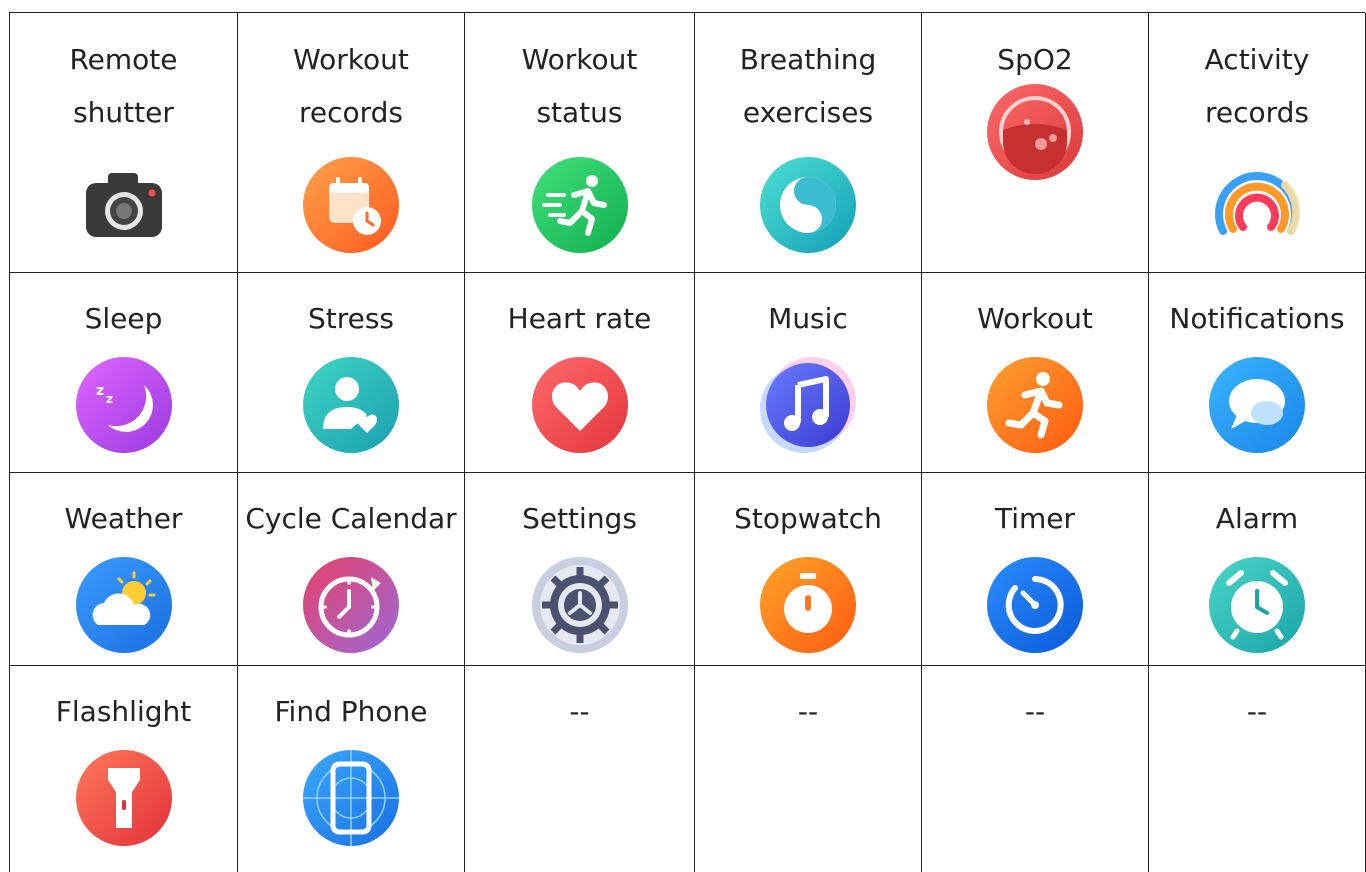 Image resolution: width=1366 pixels, height=872 pixels. Describe the element at coordinates (1035, 605) in the screenshot. I see `timer-icon` at that location.